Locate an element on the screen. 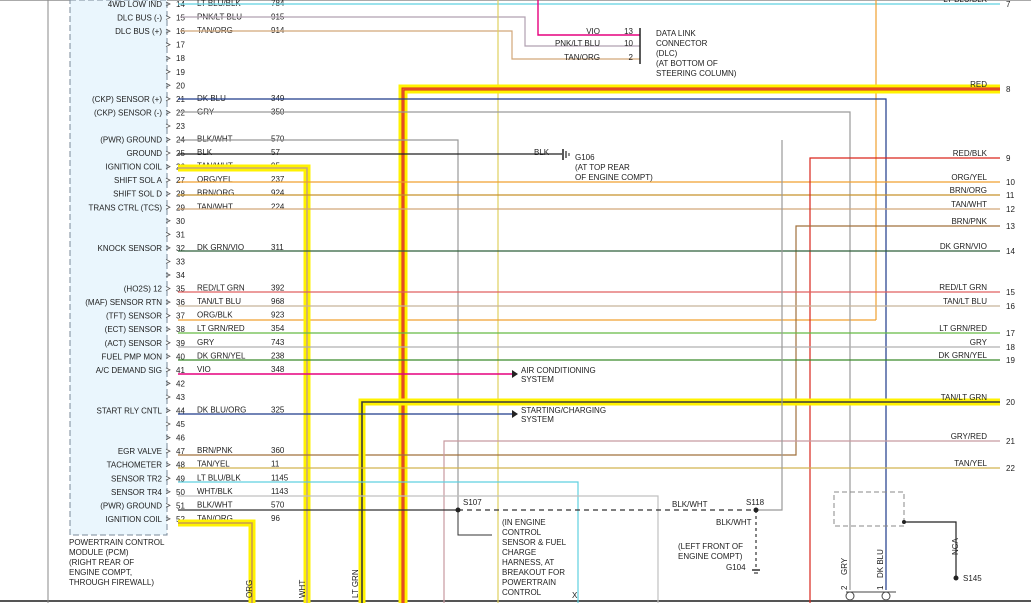 This screenshot has height=603, width=1031. right-wire-number: 7 is located at coordinates (1008, 4).